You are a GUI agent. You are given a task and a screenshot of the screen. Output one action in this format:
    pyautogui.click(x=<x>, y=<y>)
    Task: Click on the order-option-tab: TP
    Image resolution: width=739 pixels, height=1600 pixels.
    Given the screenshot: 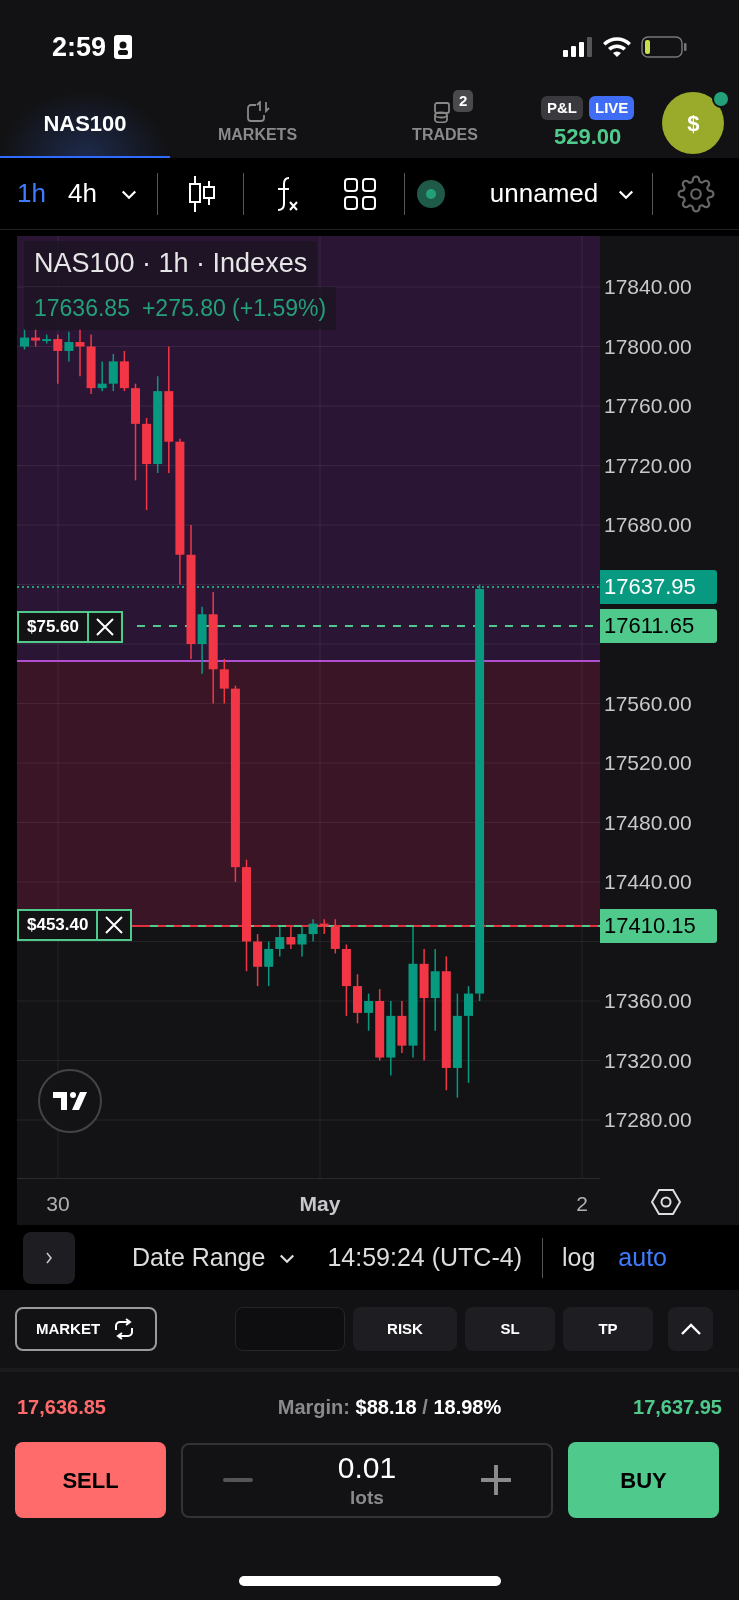 What is the action you would take?
    pyautogui.click(x=608, y=1329)
    